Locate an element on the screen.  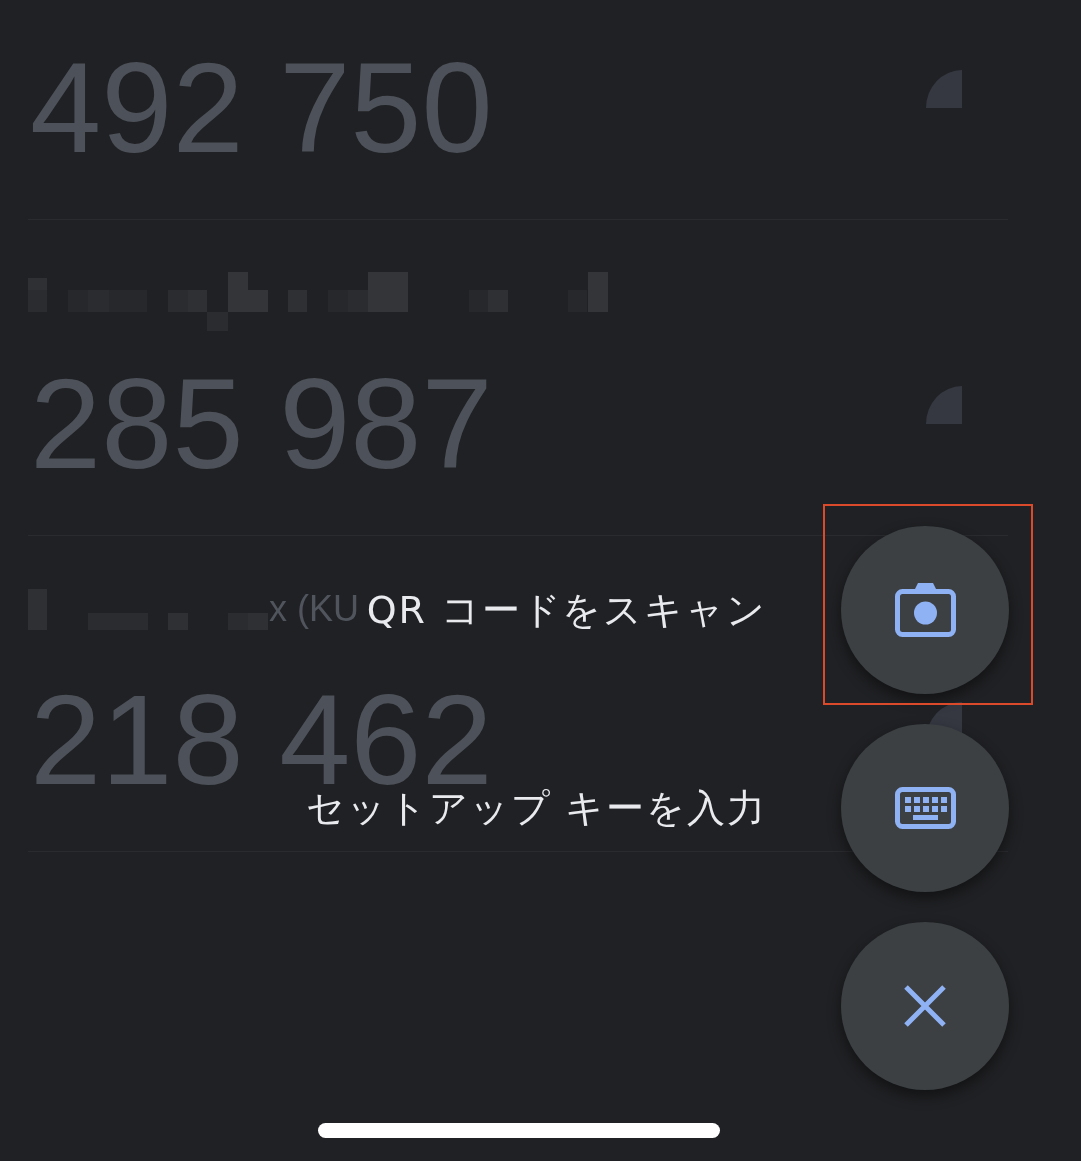
keyboard-icon is located at coordinates (925, 808).